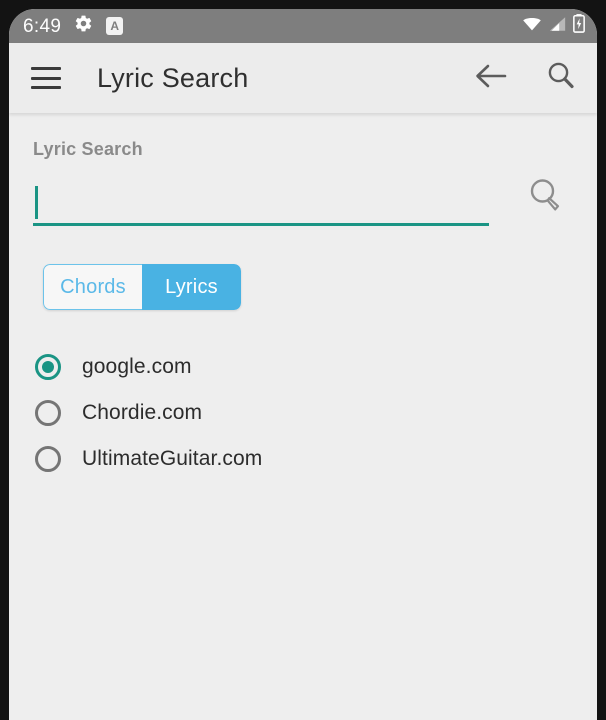 The image size is (606, 720). Describe the element at coordinates (92, 287) in the screenshot. I see `toggle-chords-button: Chords` at that location.